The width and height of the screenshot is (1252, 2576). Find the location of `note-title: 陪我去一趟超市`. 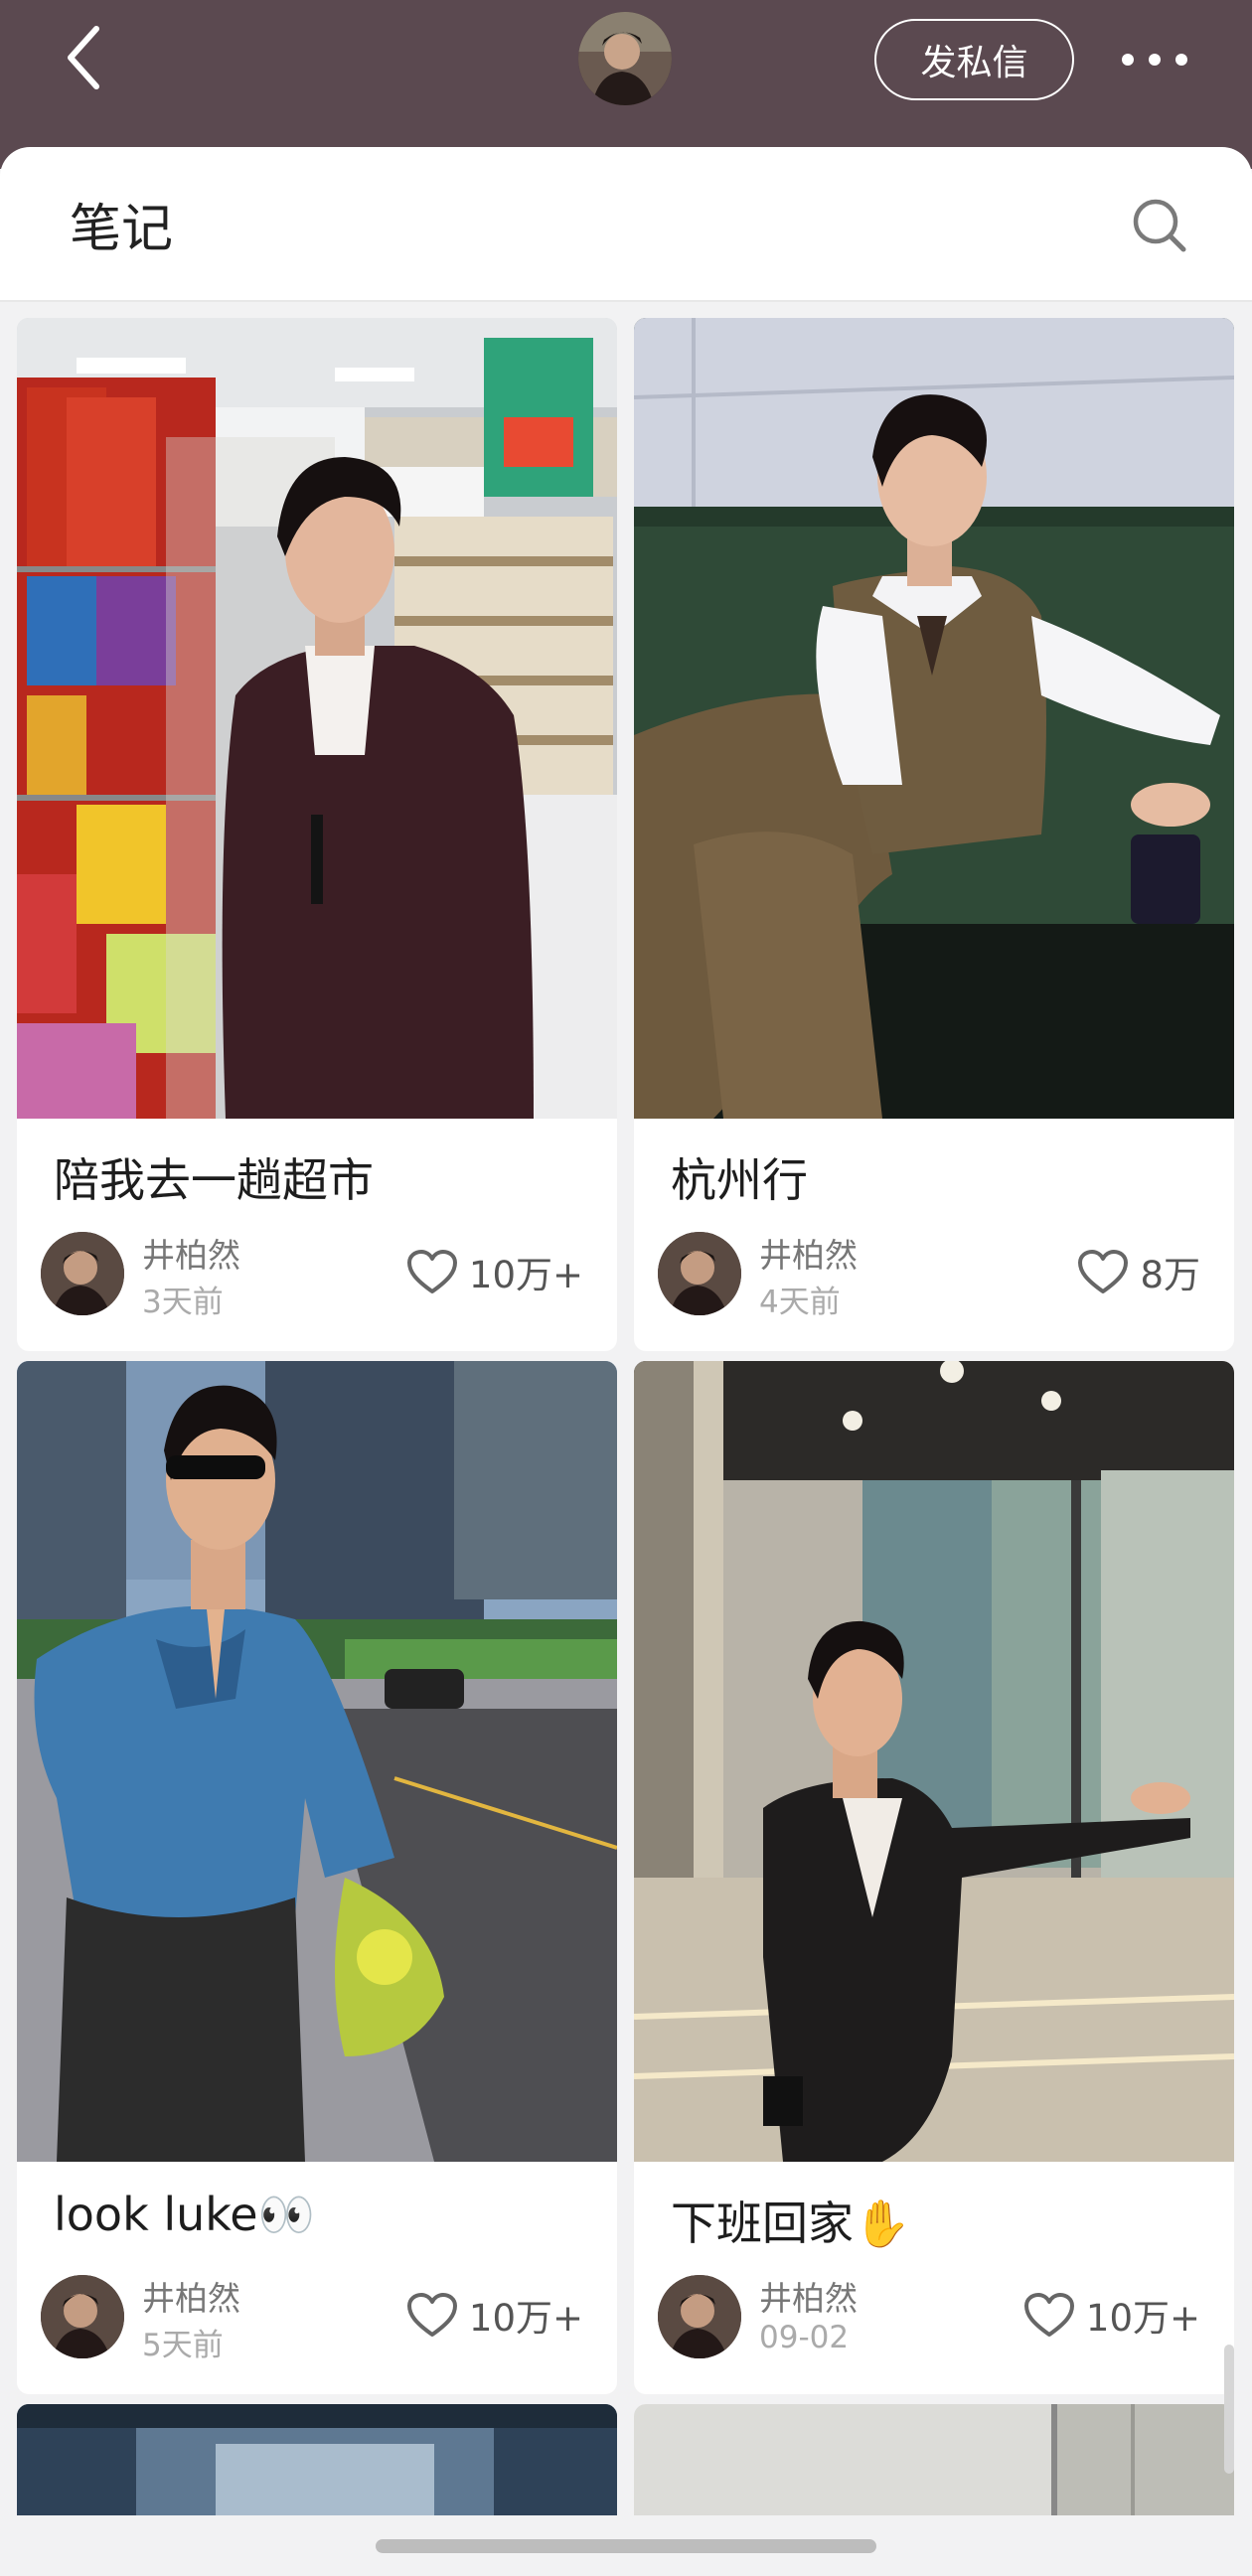

note-title: 陪我去一趟超市 is located at coordinates (214, 1180).